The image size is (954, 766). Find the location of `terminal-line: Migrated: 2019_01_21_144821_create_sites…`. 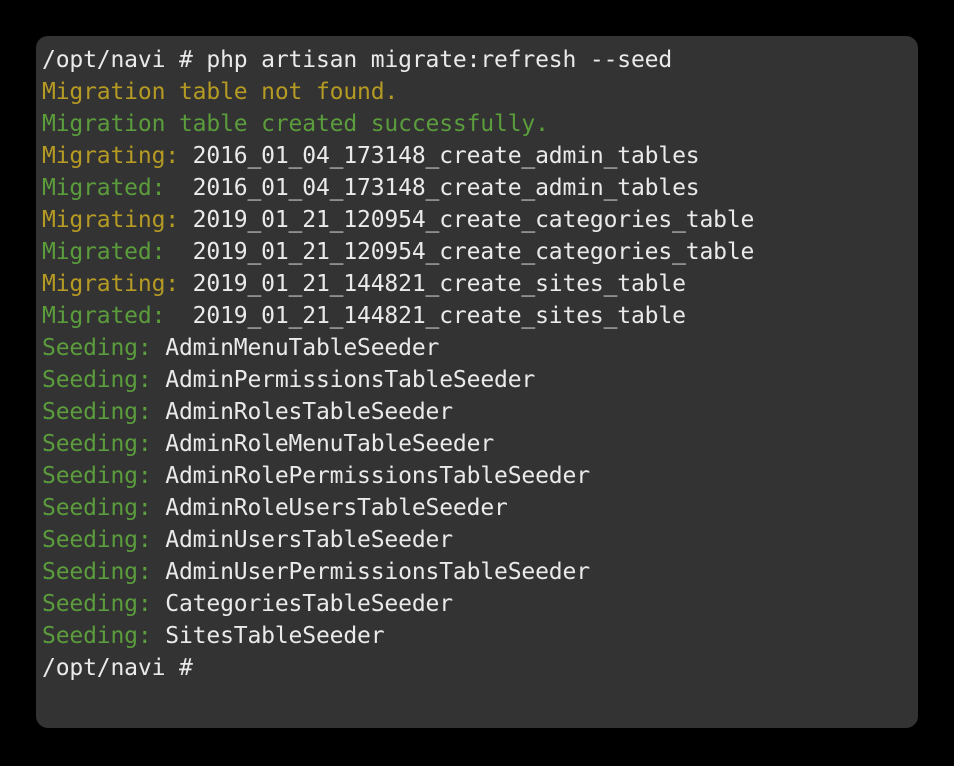

terminal-line: Migrated: 2019_01_21_144821_create_sites… is located at coordinates (480, 316).